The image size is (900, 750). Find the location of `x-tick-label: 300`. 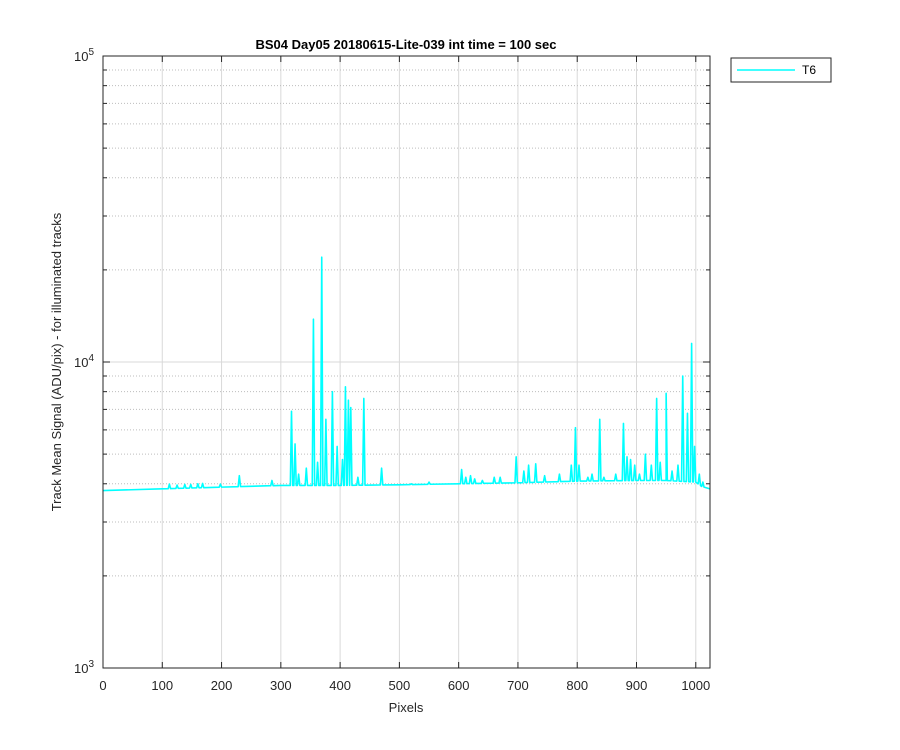

x-tick-label: 300 is located at coordinates (281, 685).